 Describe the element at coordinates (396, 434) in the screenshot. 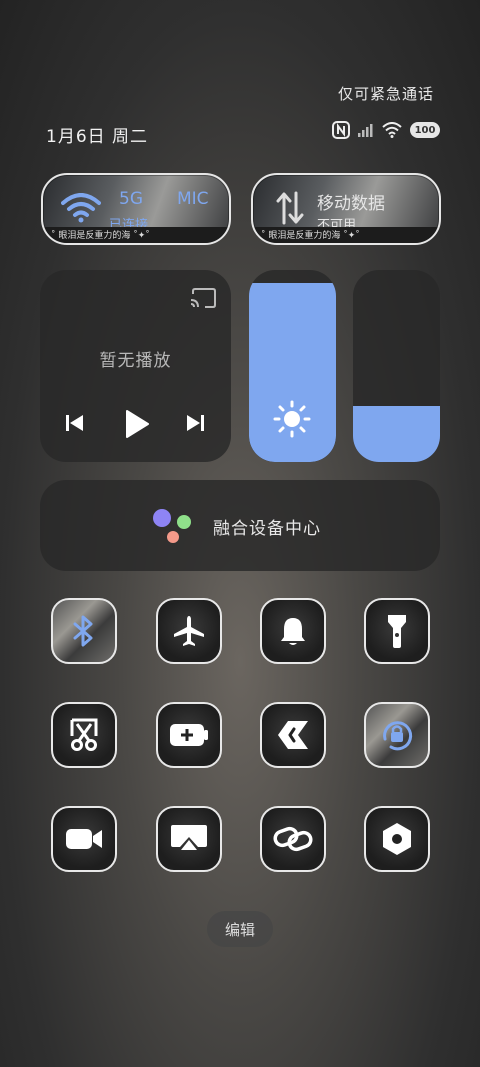

I see `volume-fill` at that location.